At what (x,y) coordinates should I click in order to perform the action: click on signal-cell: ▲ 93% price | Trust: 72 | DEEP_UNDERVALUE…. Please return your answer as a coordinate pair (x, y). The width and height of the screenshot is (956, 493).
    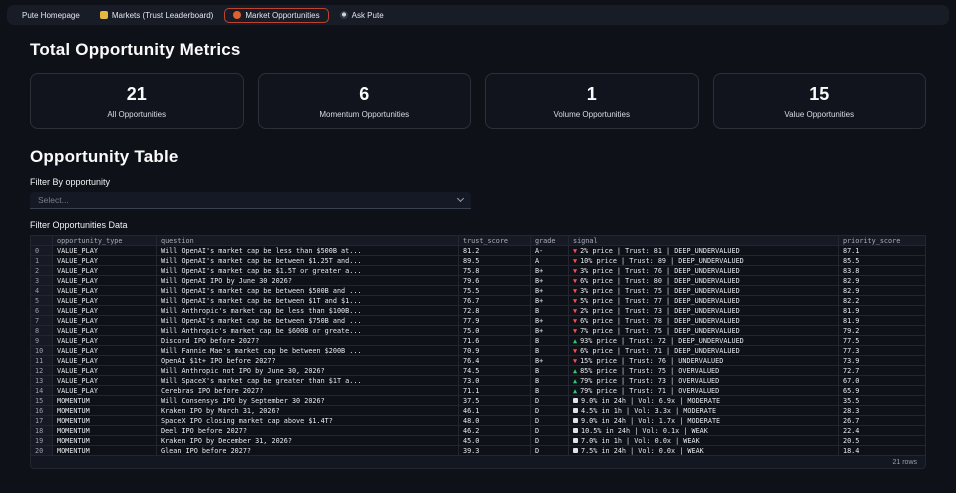
    Looking at the image, I should click on (703, 340).